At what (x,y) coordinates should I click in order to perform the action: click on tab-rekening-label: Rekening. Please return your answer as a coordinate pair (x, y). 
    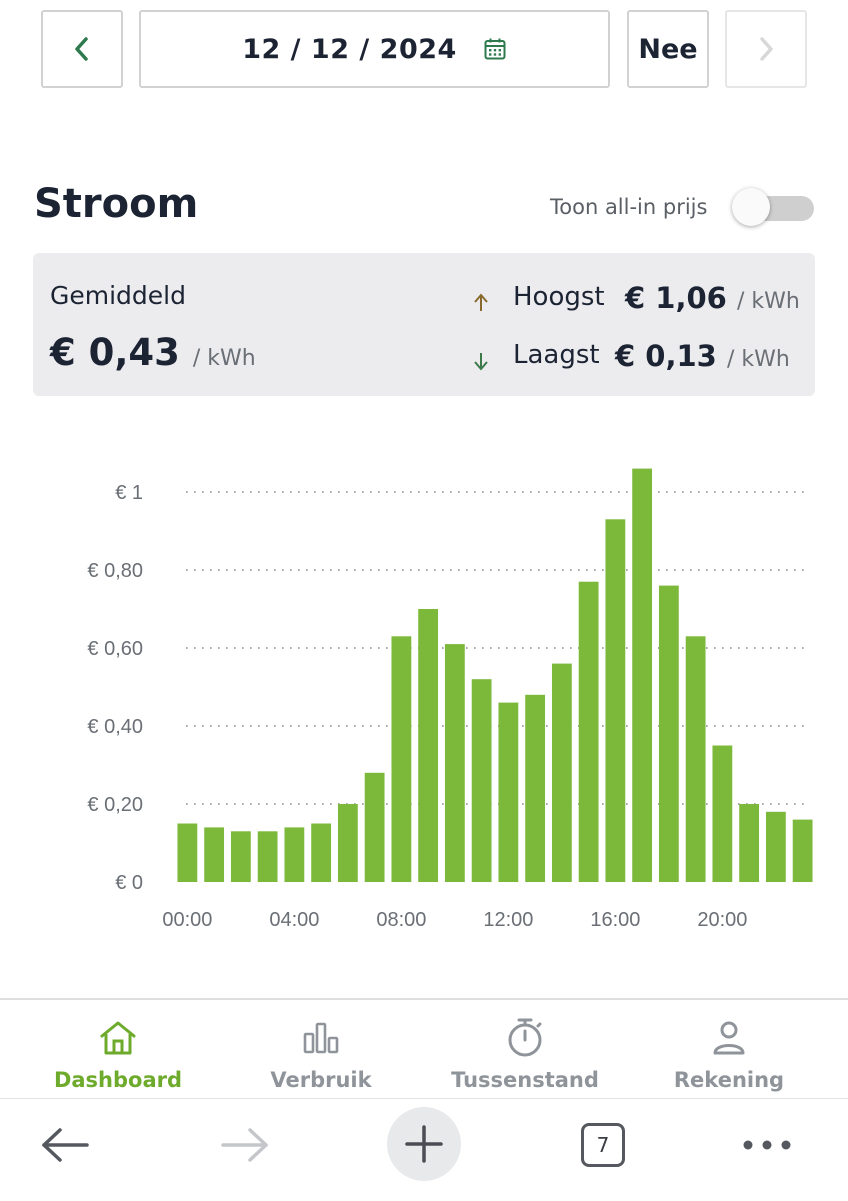
    Looking at the image, I should click on (729, 1080).